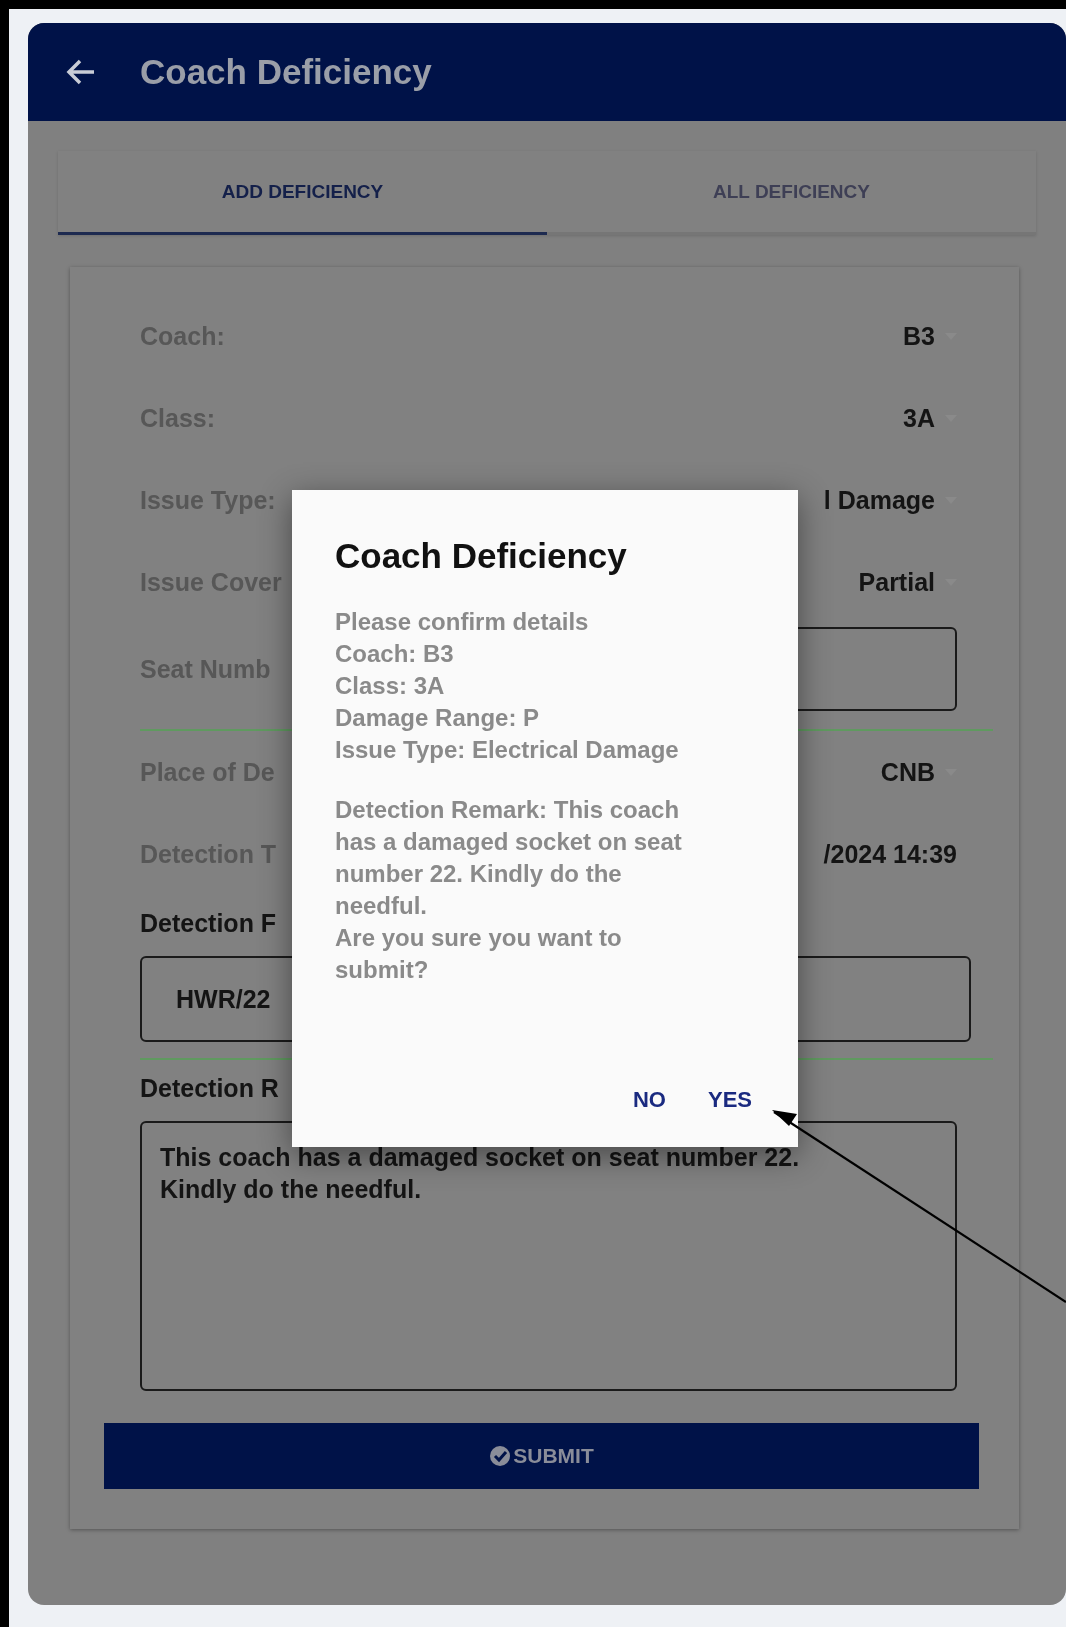 Image resolution: width=1066 pixels, height=1627 pixels. Describe the element at coordinates (890, 854) in the screenshot. I see `field-value: /2024 14:39` at that location.